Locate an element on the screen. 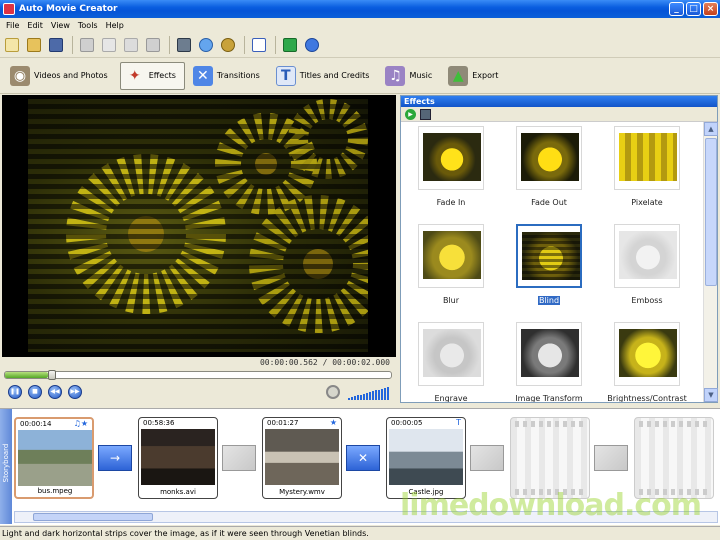 This screenshot has height=540, width=720. paste-button is located at coordinates (131, 45).